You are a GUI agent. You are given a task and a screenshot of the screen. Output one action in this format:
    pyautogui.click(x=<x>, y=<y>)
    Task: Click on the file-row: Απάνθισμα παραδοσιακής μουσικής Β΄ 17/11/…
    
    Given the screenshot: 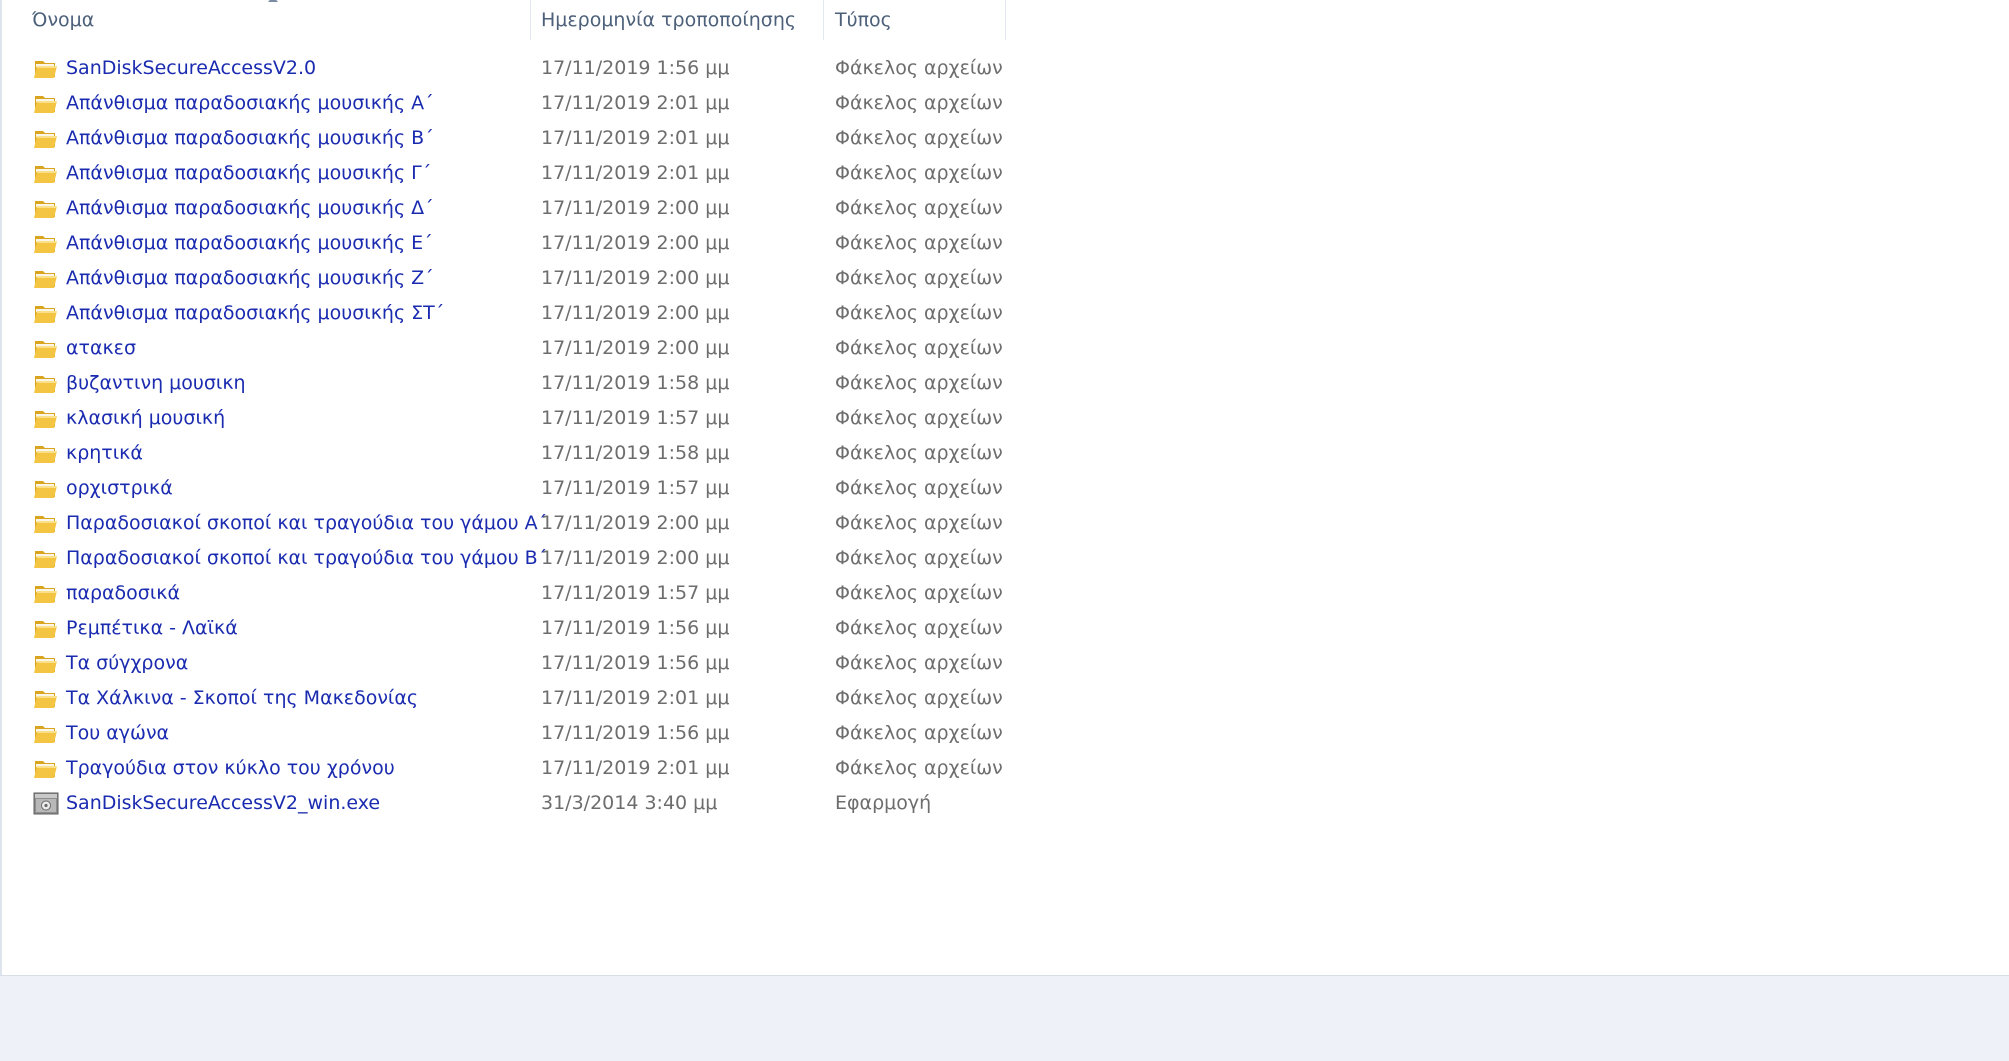 What is the action you would take?
    pyautogui.click(x=505, y=138)
    